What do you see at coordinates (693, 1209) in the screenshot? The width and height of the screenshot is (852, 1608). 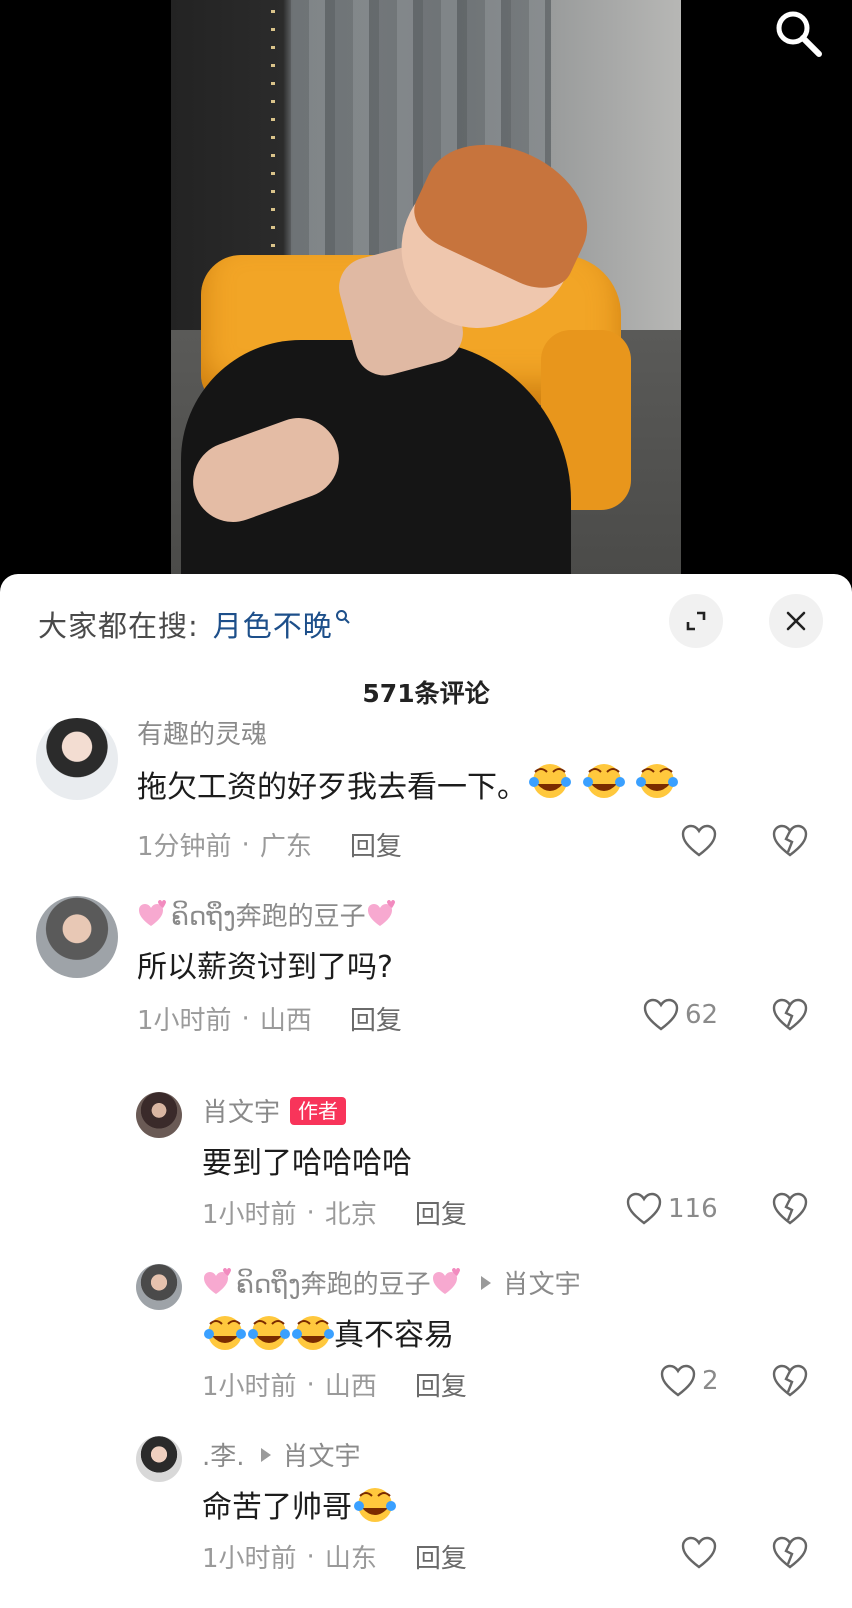 I see `like-count: 116` at bounding box center [693, 1209].